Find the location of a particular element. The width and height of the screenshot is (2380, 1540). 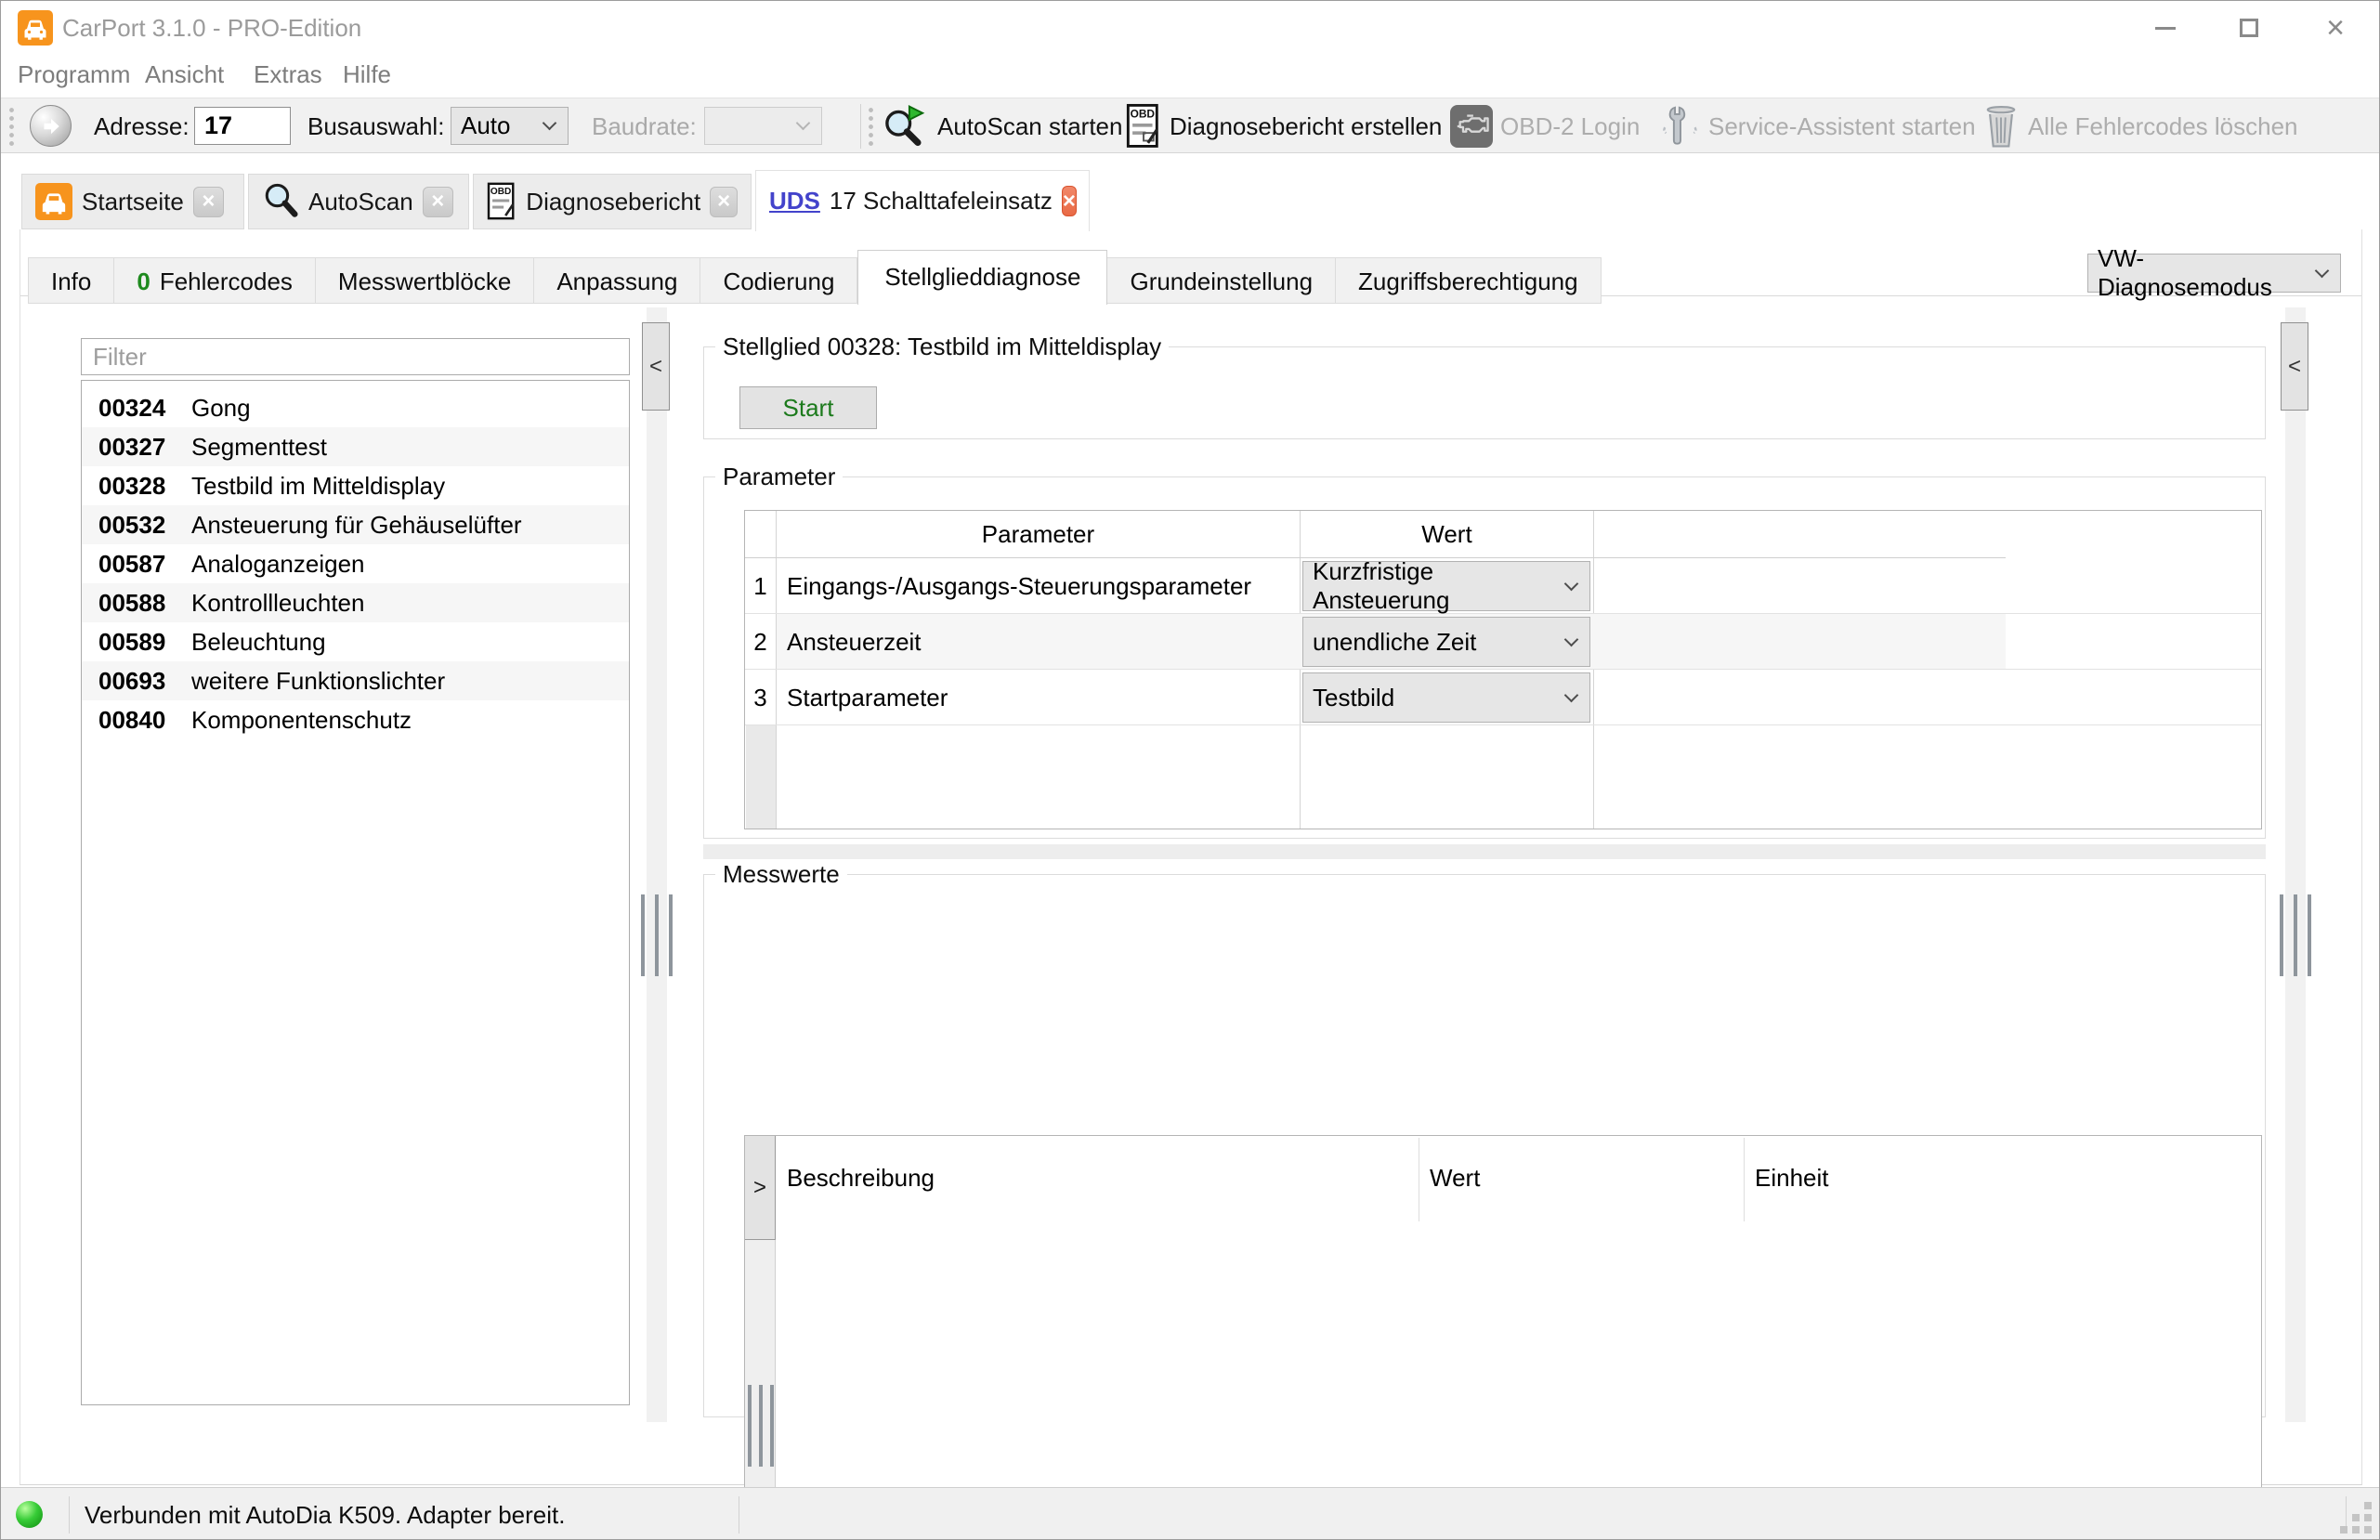

bus-label: Busauswahl: is located at coordinates (376, 126).